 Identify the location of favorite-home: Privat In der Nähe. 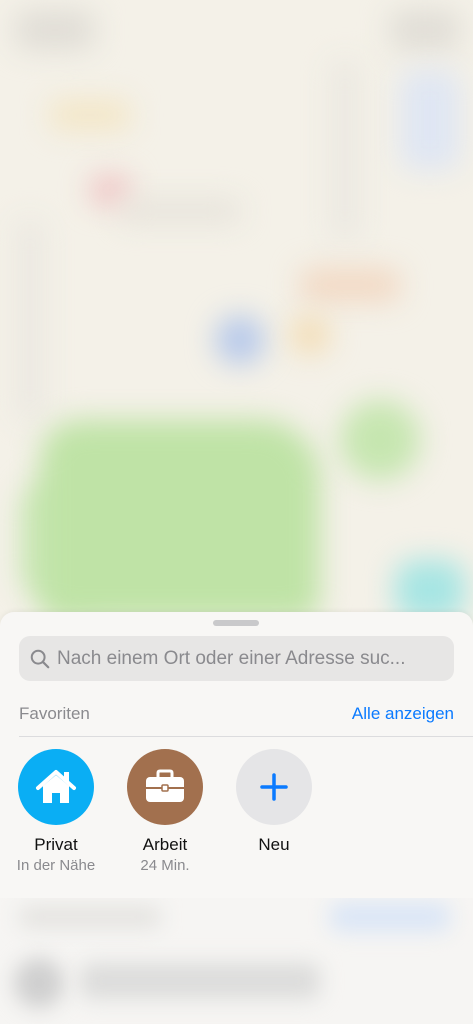
(56, 811).